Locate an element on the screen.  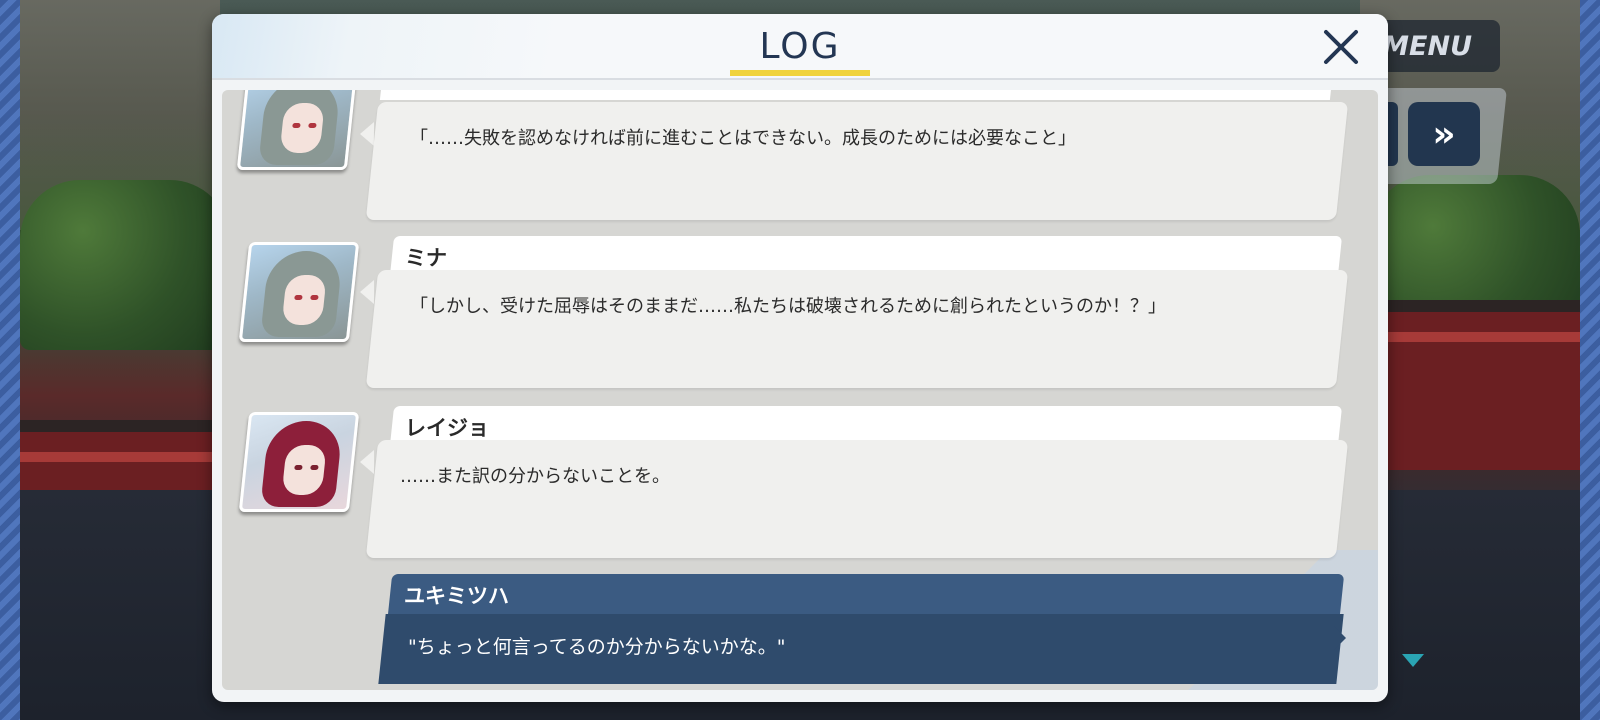
dialogue-text: ……また訳の分からないことを。 is located at coordinates (535, 476).